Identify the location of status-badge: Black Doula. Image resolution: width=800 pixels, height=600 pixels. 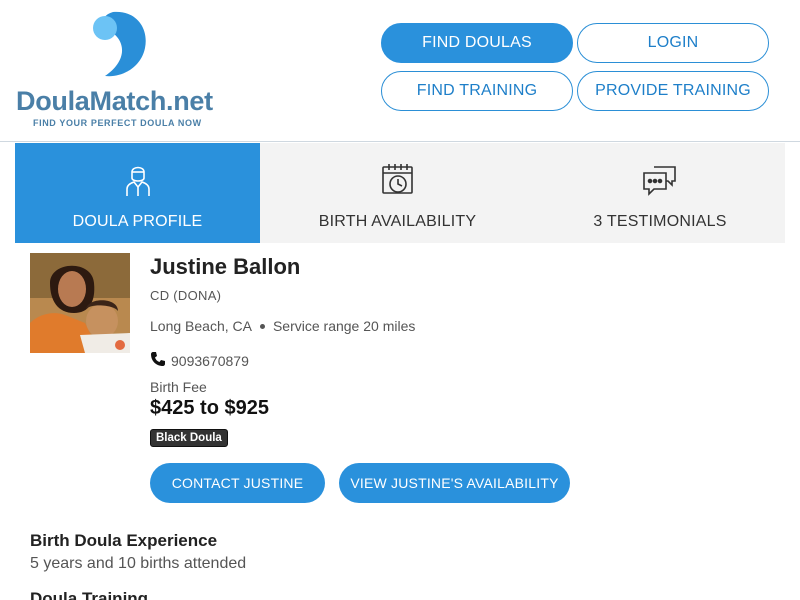
(189, 438).